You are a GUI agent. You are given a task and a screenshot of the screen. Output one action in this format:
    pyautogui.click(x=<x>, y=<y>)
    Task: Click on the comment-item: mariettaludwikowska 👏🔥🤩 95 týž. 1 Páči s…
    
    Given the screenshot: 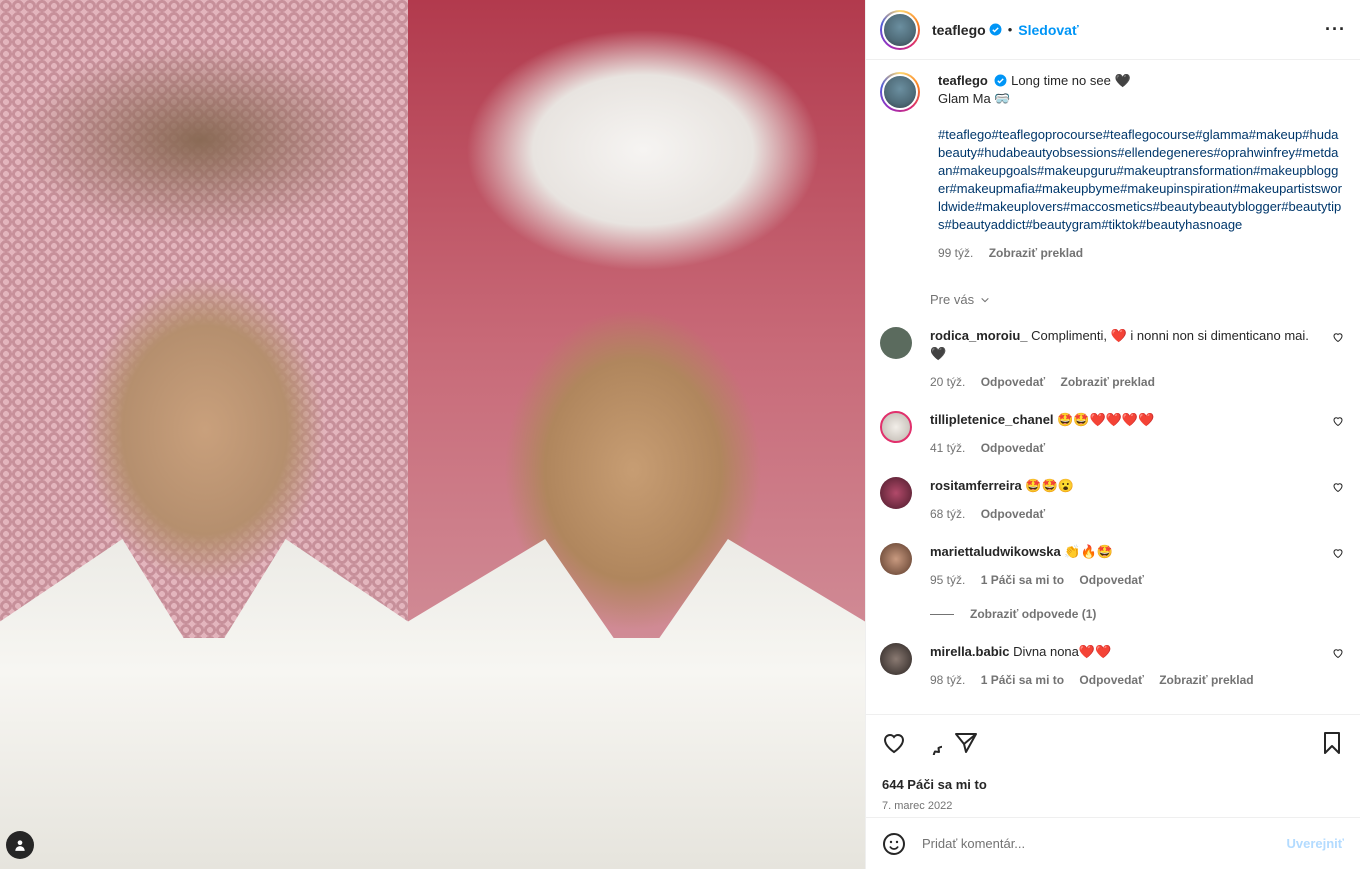 What is the action you would take?
    pyautogui.click(x=1112, y=566)
    